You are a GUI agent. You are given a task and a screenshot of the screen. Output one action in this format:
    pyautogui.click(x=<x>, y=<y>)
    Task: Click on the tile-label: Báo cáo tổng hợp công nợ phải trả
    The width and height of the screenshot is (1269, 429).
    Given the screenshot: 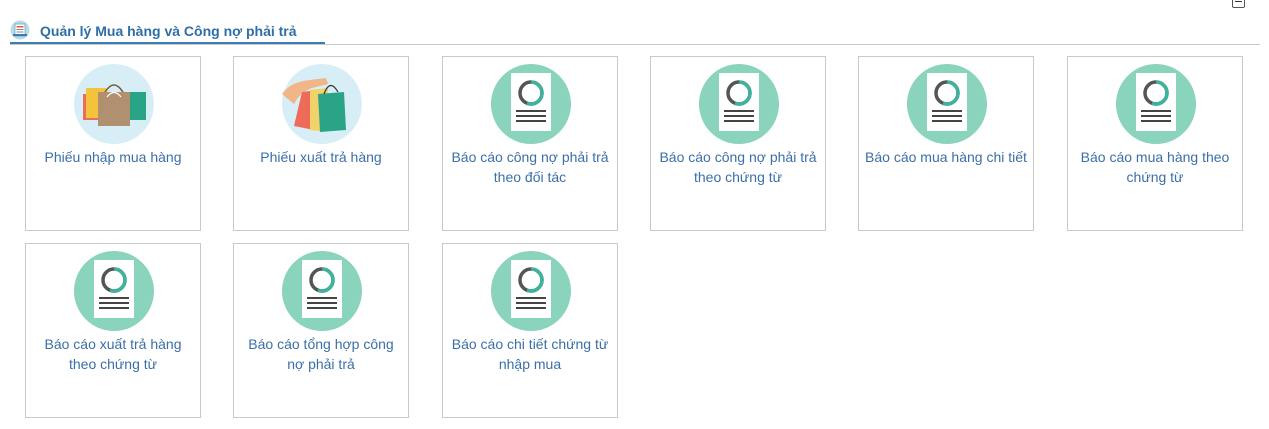 What is the action you would take?
    pyautogui.click(x=321, y=354)
    